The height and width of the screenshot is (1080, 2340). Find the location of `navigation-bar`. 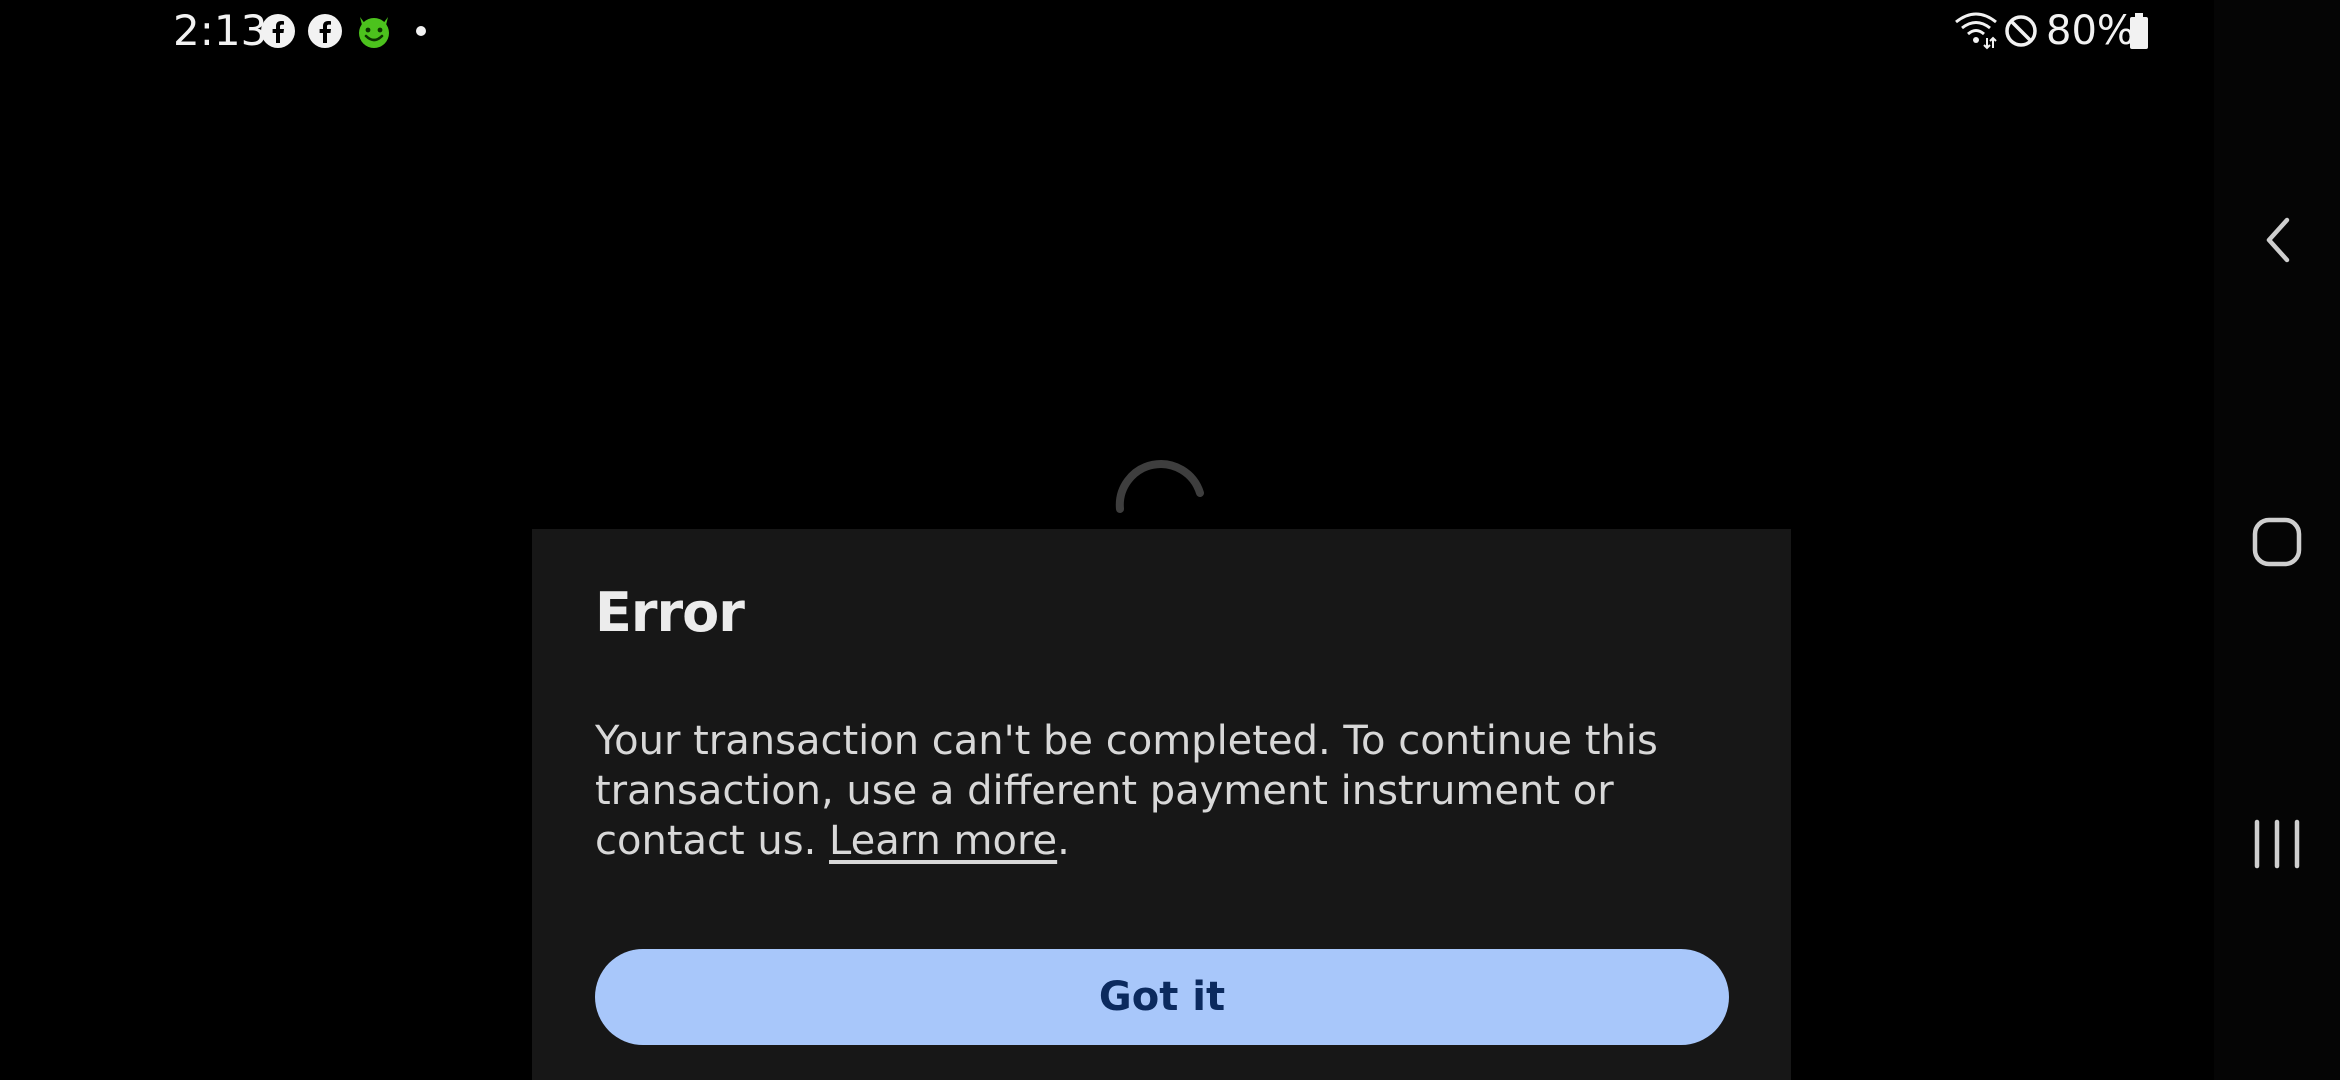

navigation-bar is located at coordinates (2277, 540).